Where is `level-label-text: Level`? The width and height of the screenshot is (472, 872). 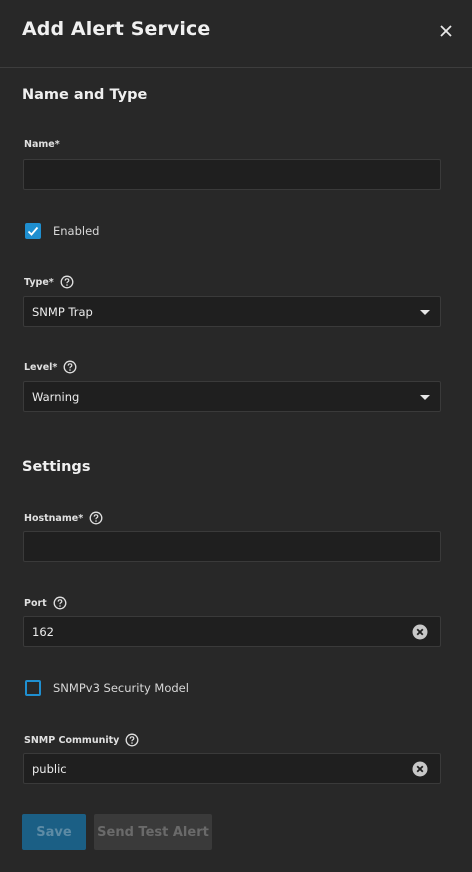
level-label-text: Level is located at coordinates (38, 367).